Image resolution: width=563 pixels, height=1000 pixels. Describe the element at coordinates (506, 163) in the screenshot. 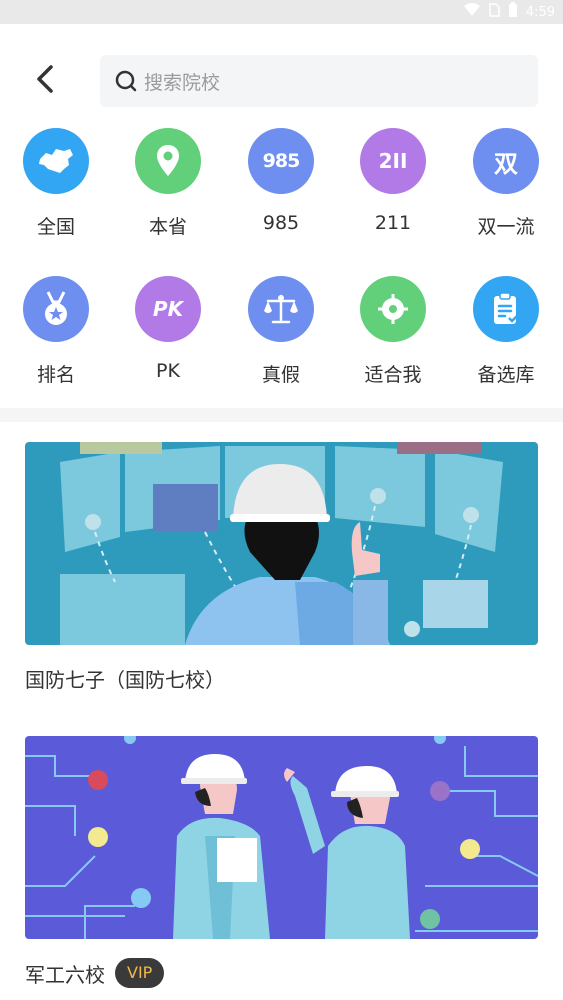

I see `badge-text: 双` at that location.